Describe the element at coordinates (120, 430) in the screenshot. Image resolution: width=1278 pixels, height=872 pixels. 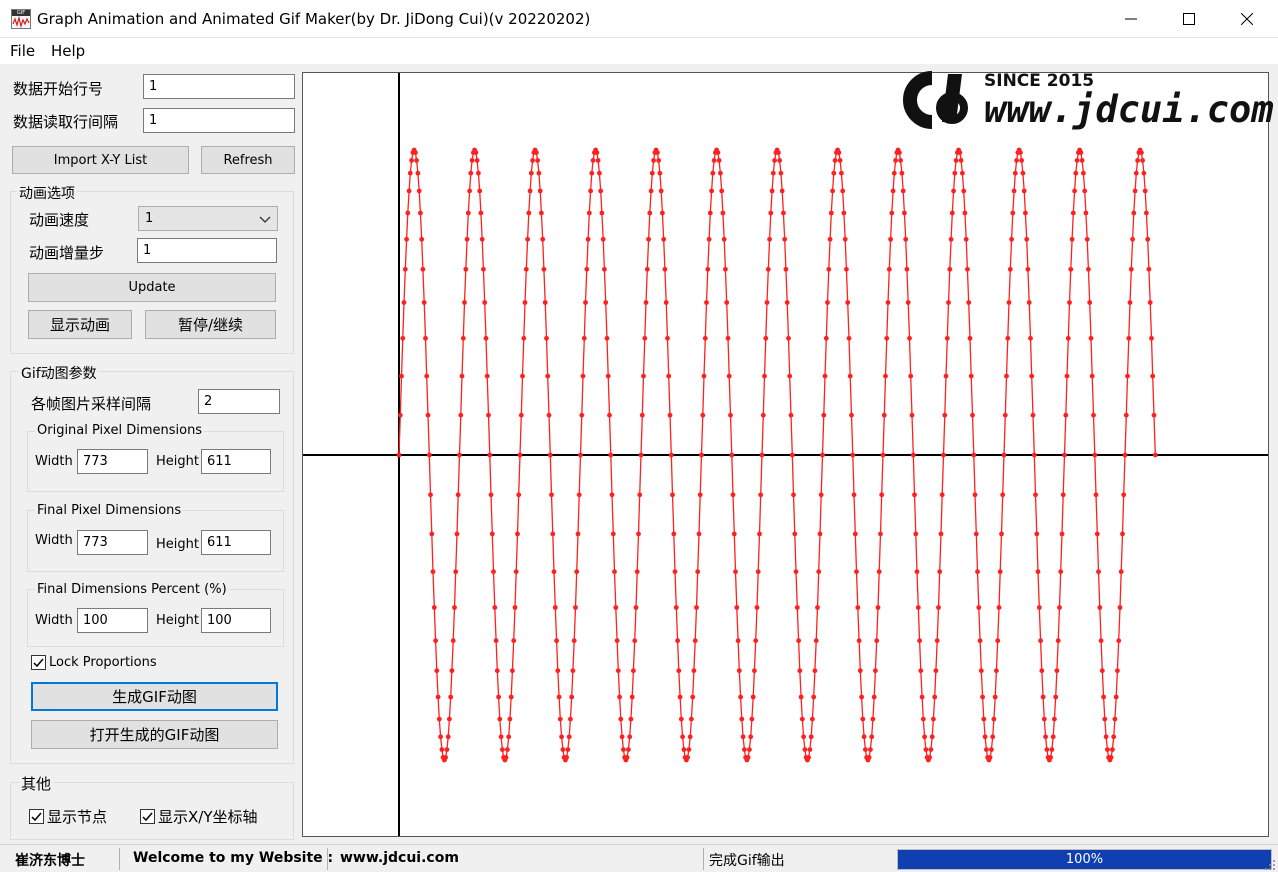
I see `original-dimensions-title: Original Pixel Dimensions` at that location.